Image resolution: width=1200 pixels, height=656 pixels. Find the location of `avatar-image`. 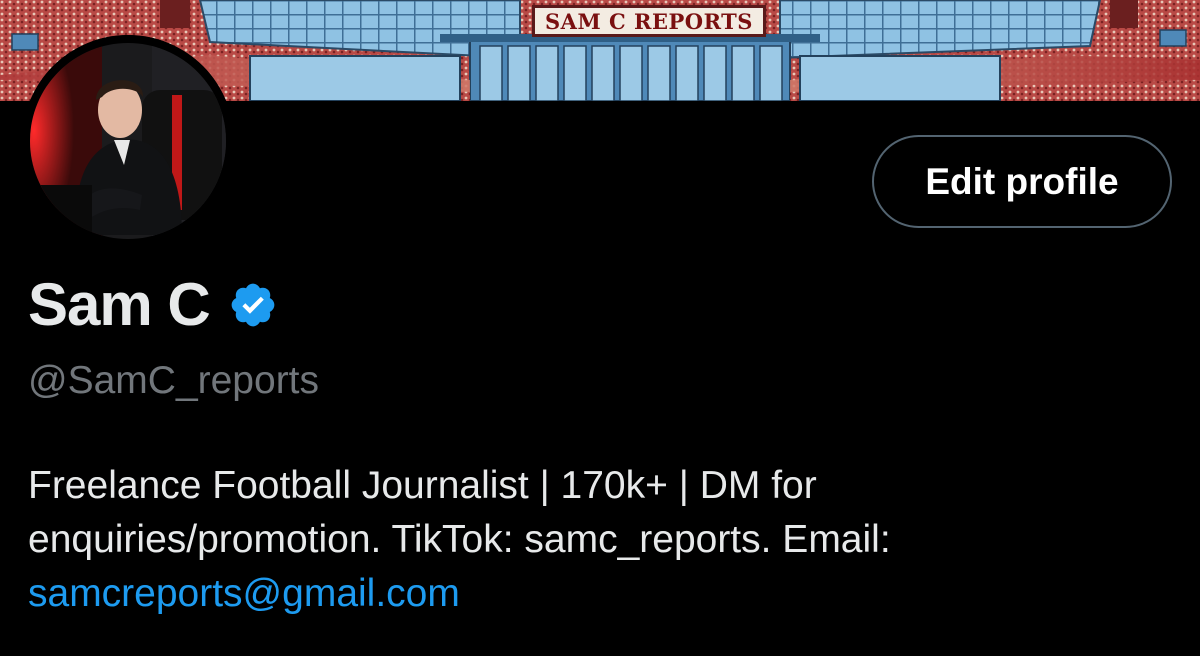

avatar-image is located at coordinates (128, 141).